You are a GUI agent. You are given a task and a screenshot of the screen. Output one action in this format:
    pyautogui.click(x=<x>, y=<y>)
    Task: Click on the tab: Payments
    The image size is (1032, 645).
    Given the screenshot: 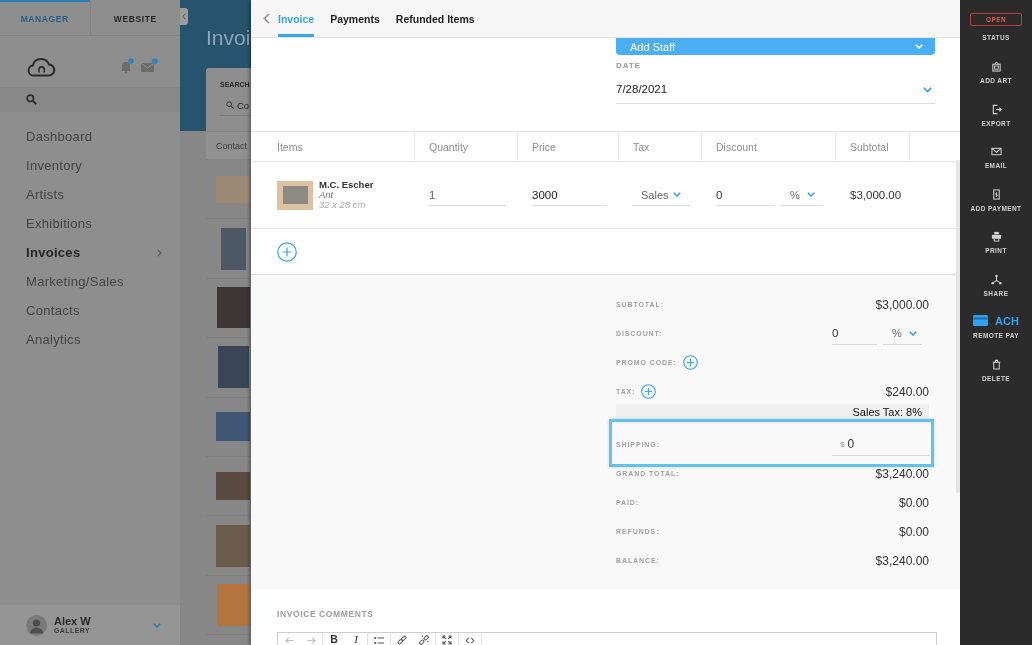 What is the action you would take?
    pyautogui.click(x=355, y=18)
    